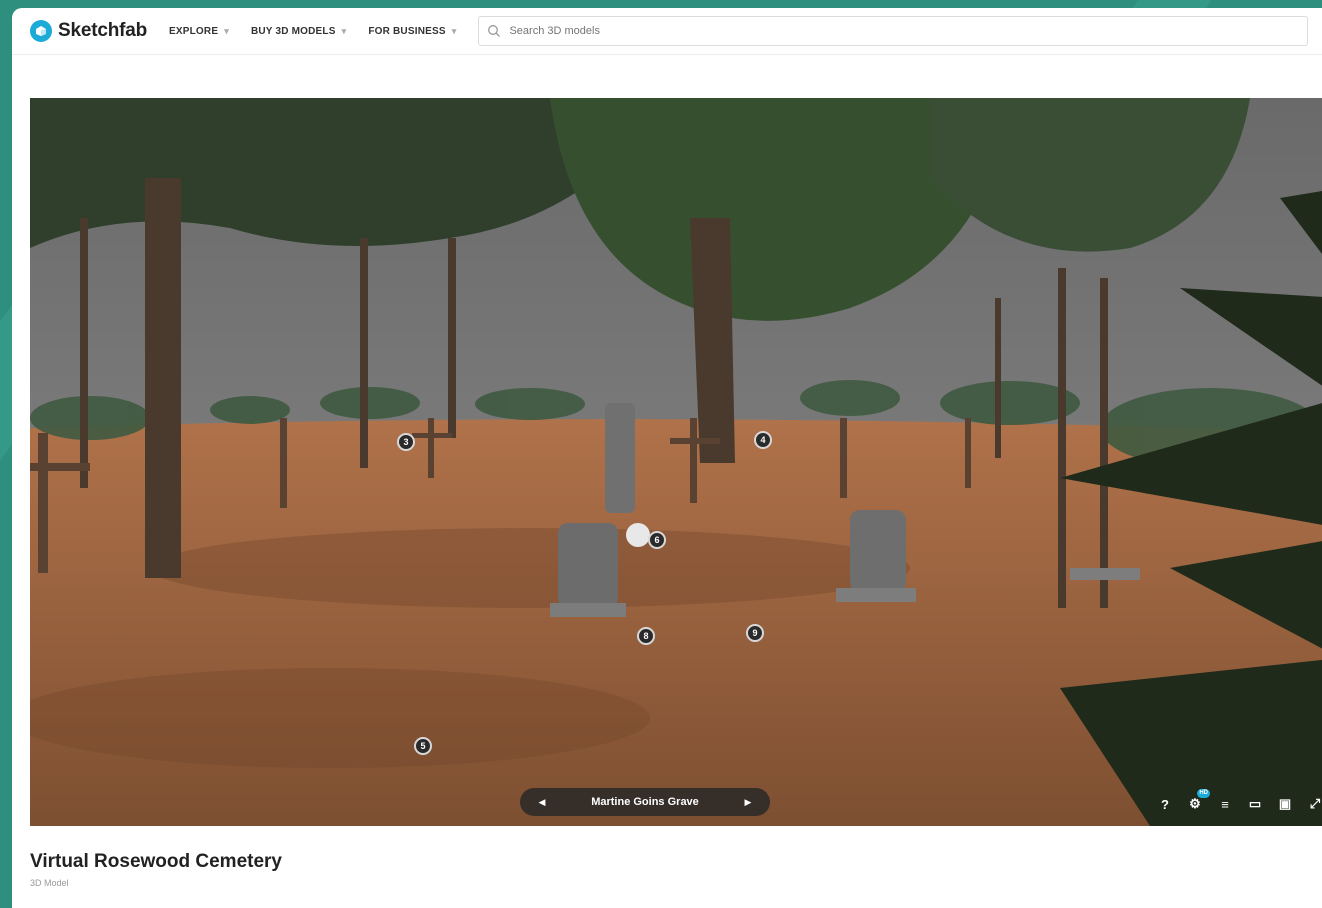 Image resolution: width=1322 pixels, height=908 pixels. Describe the element at coordinates (41, 31) in the screenshot. I see `sketchfab-logo-icon` at that location.